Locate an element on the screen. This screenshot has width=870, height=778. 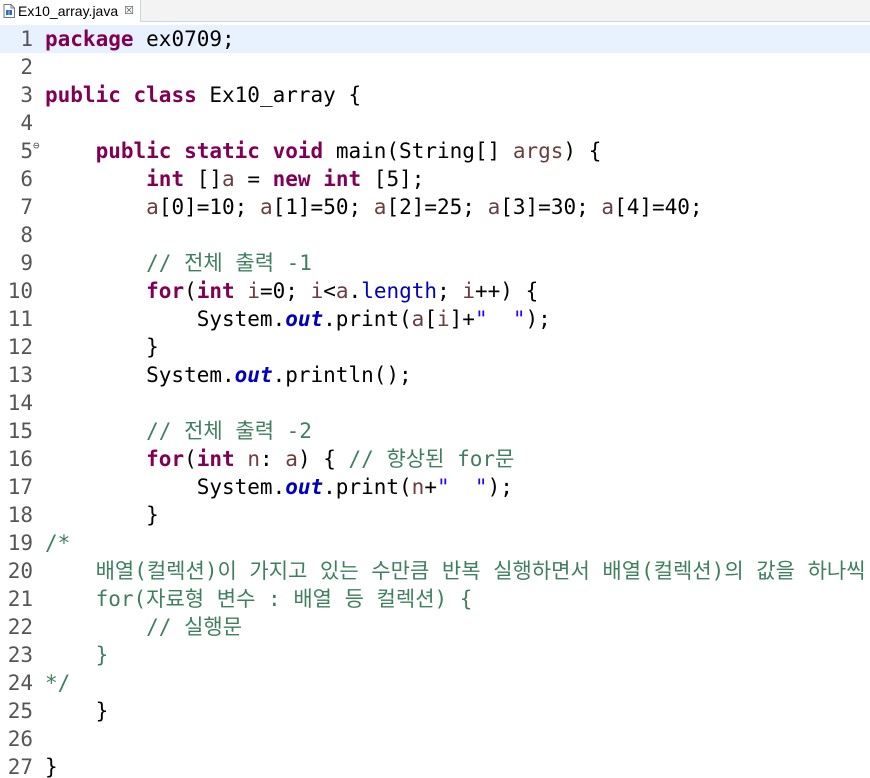
code-line: 25 } is located at coordinates (435, 711).